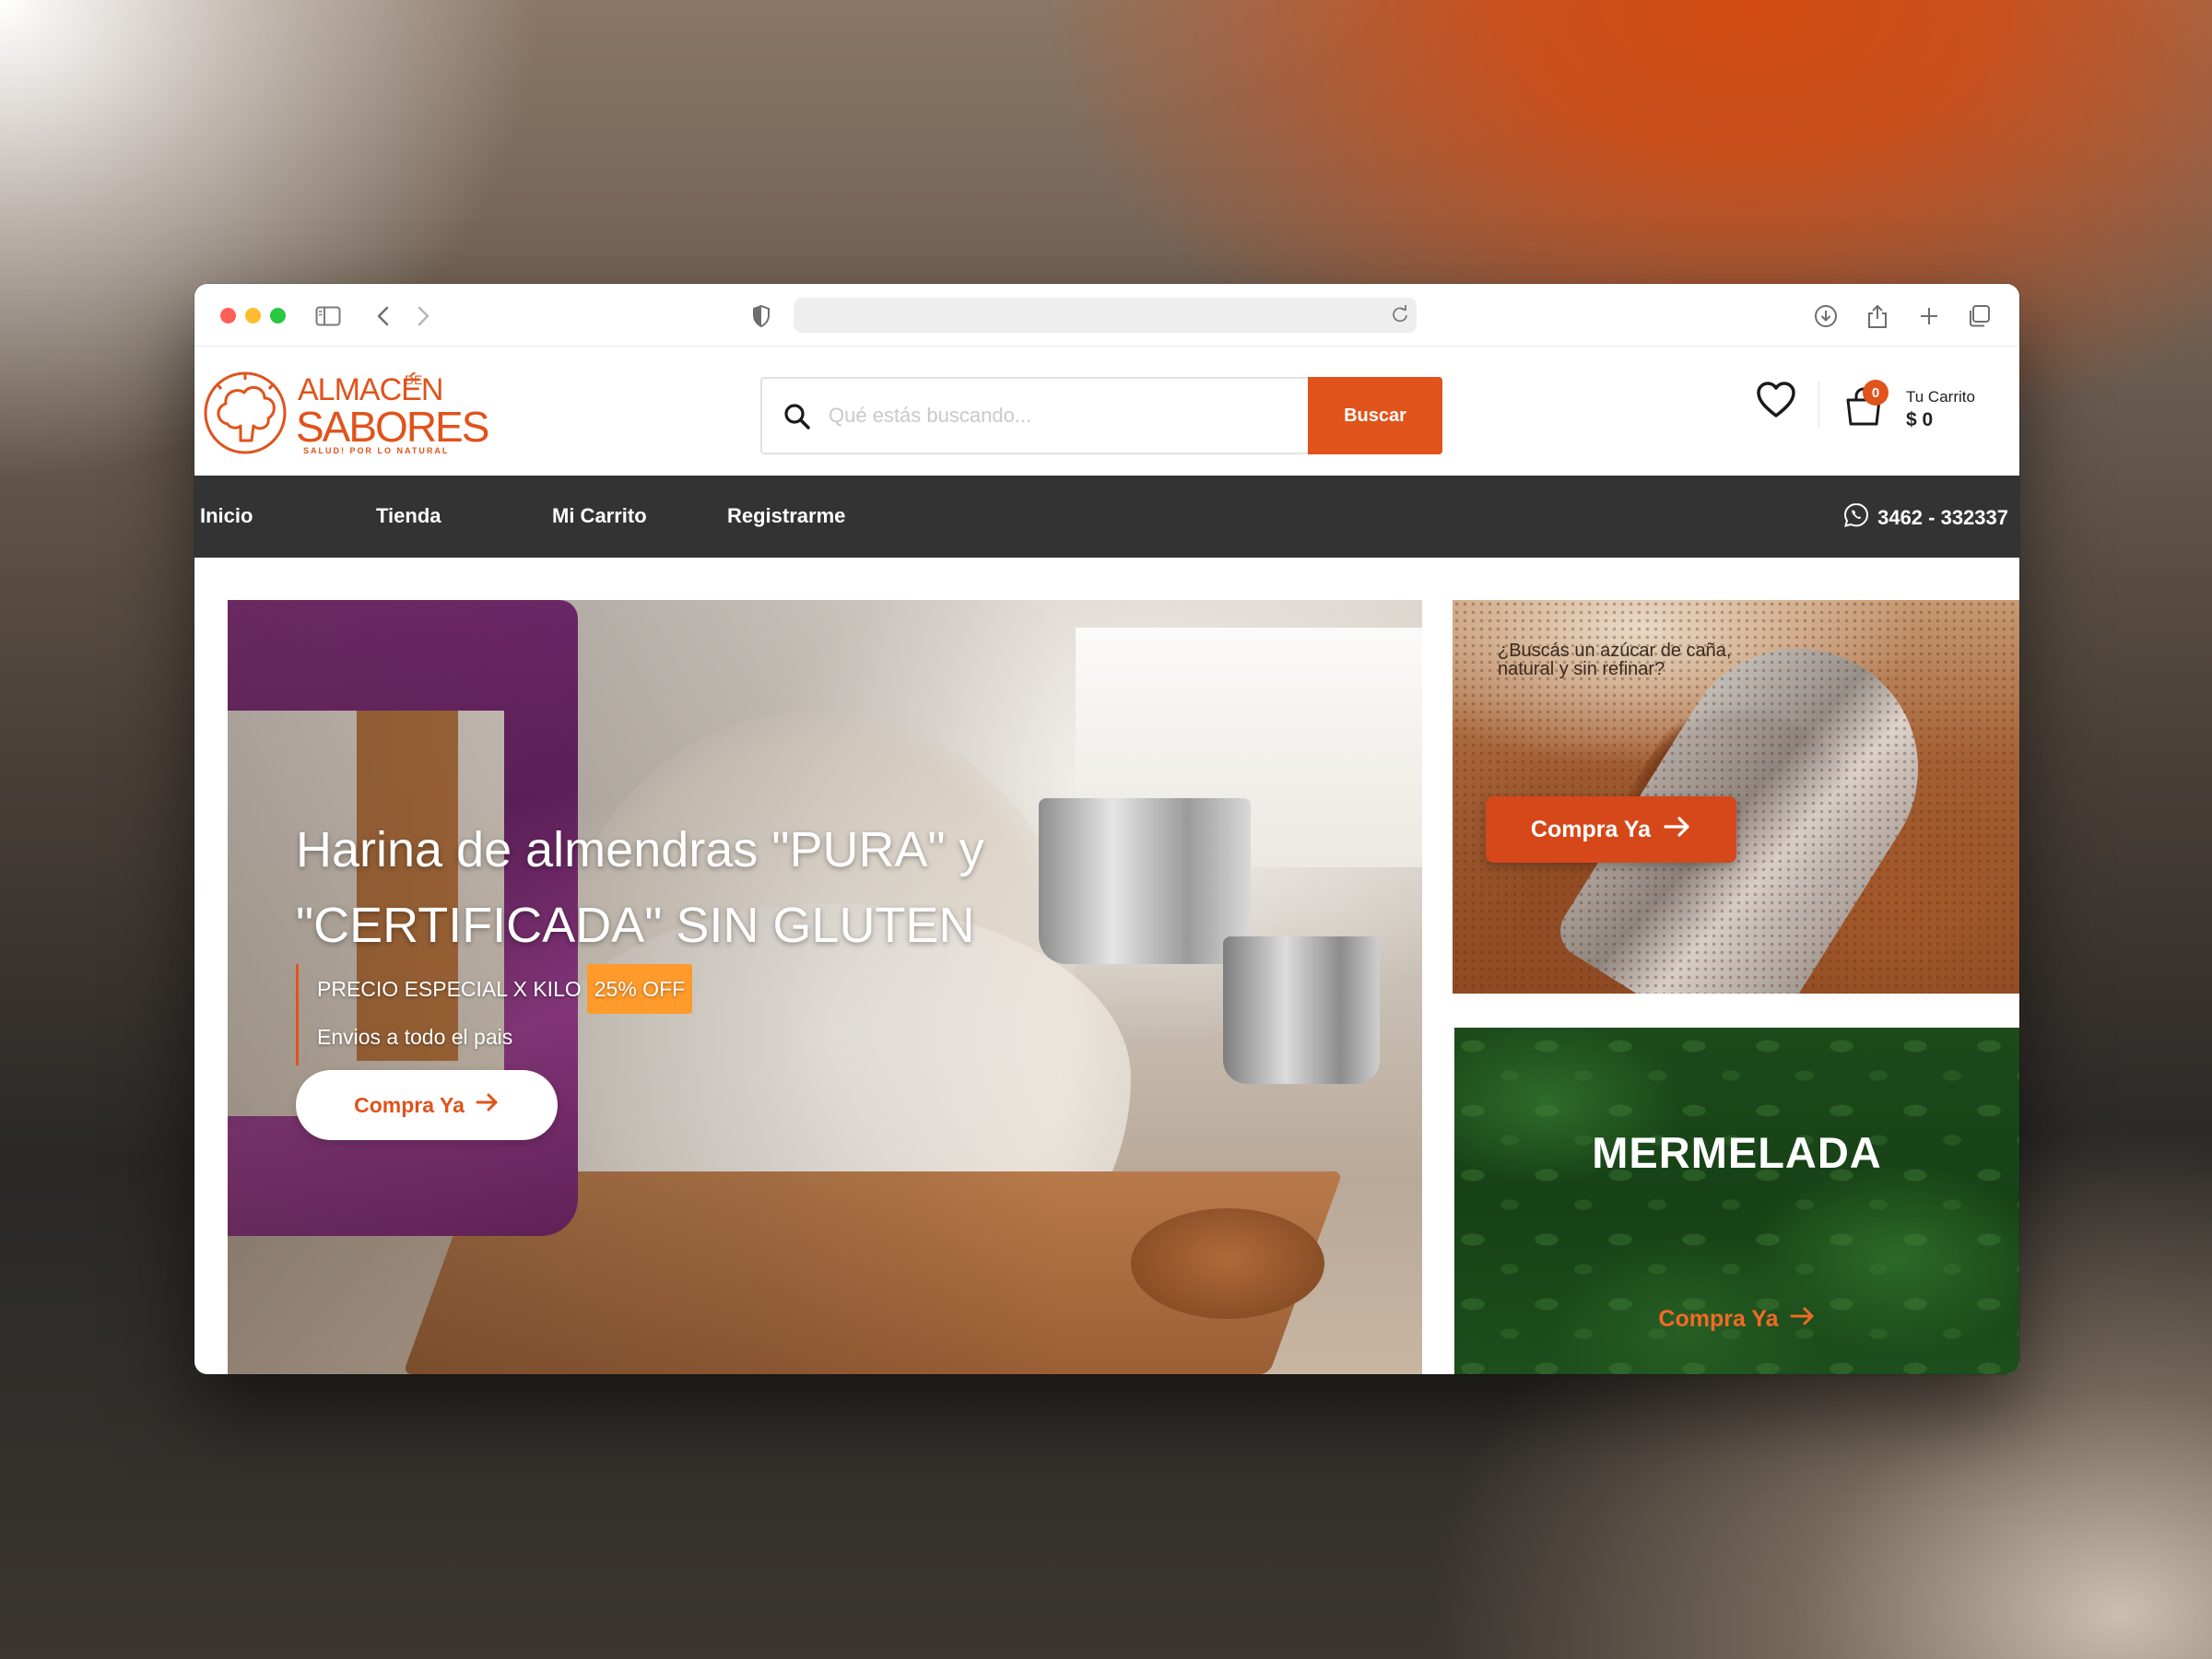 This screenshot has height=1659, width=2212. Describe the element at coordinates (408, 516) in the screenshot. I see `nav-item-tienda: Tienda` at that location.